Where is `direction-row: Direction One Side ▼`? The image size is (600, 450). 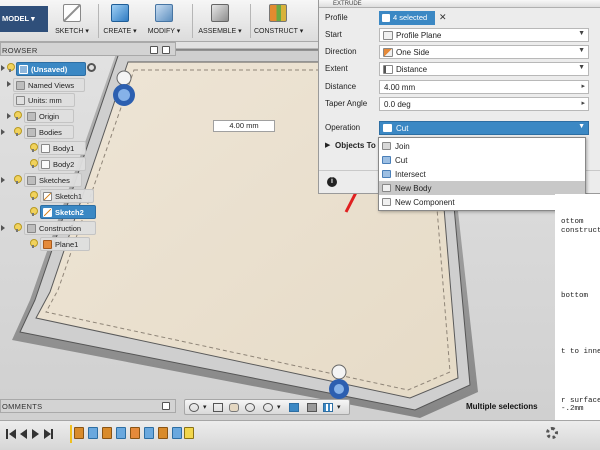 direction-row: Direction One Side ▼ is located at coordinates (459, 52).